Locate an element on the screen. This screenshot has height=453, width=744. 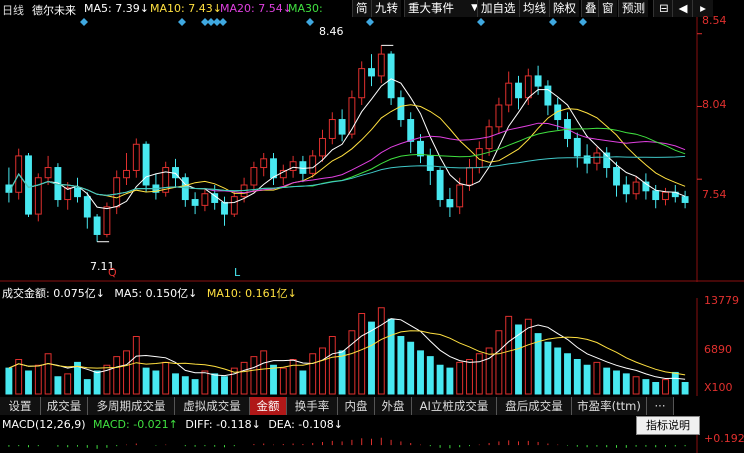
pin-icon: ⊟ is located at coordinates (663, 8).